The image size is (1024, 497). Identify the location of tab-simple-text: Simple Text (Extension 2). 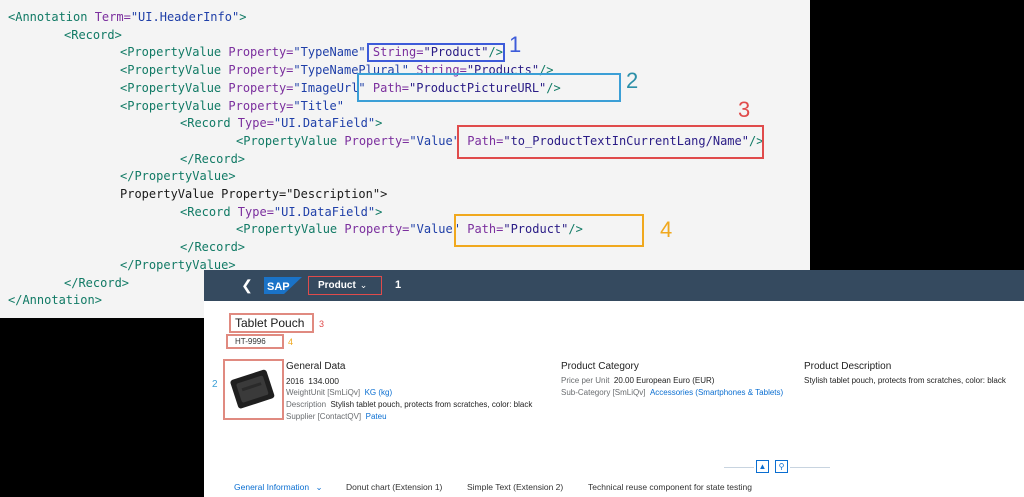
(515, 487).